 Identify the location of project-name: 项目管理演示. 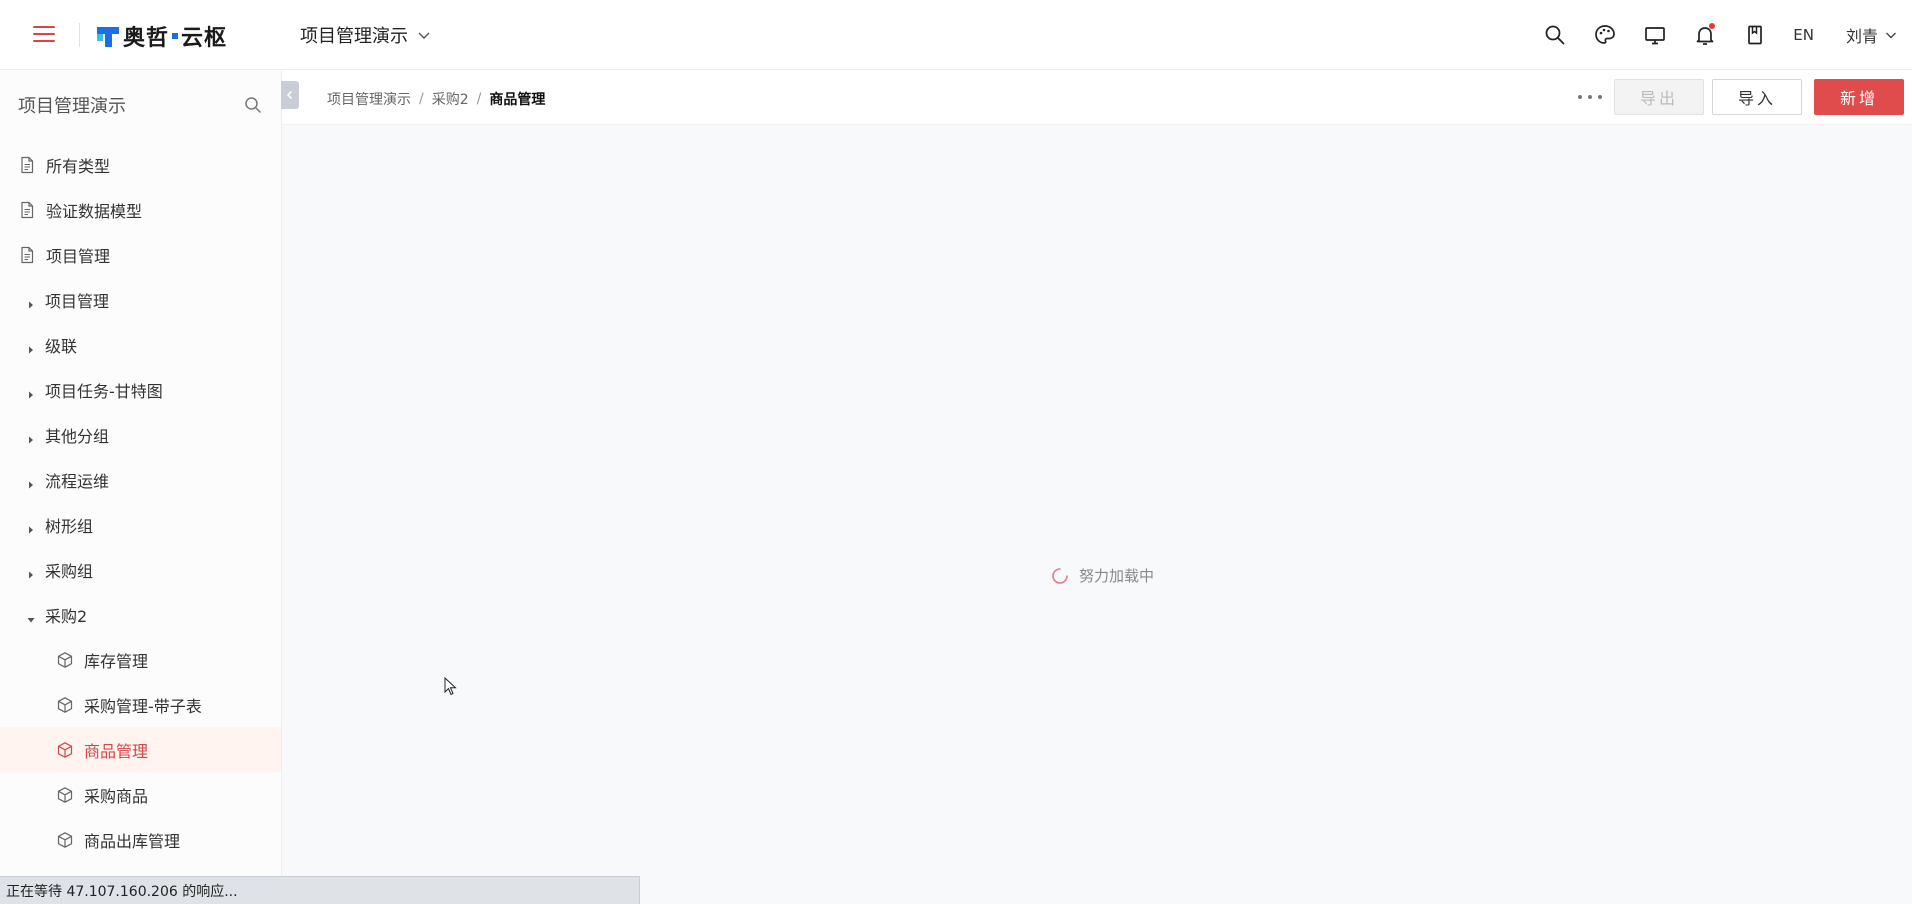
(354, 36).